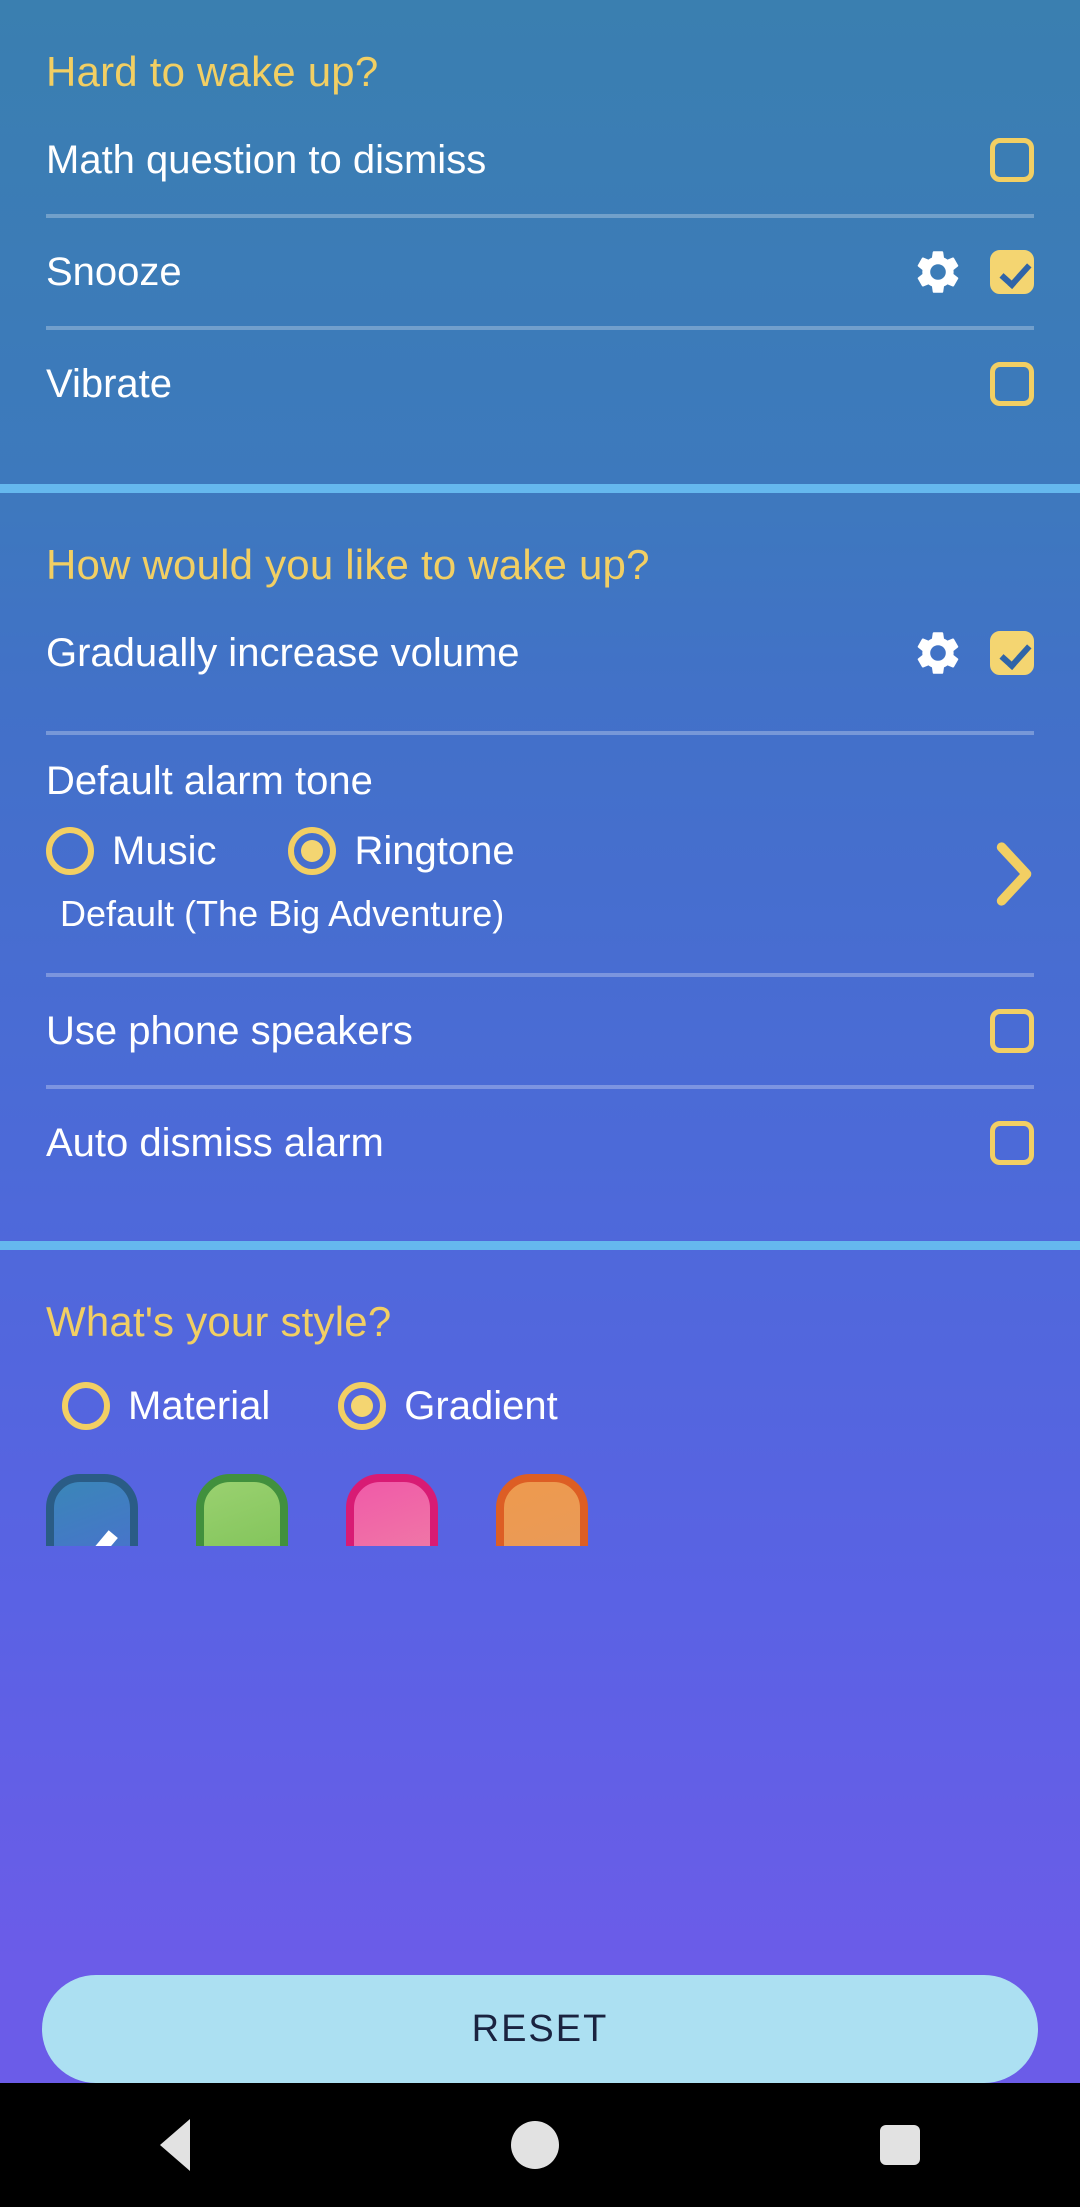 This screenshot has height=2207, width=1080. Describe the element at coordinates (175, 2145) in the screenshot. I see `back-button-icon` at that location.